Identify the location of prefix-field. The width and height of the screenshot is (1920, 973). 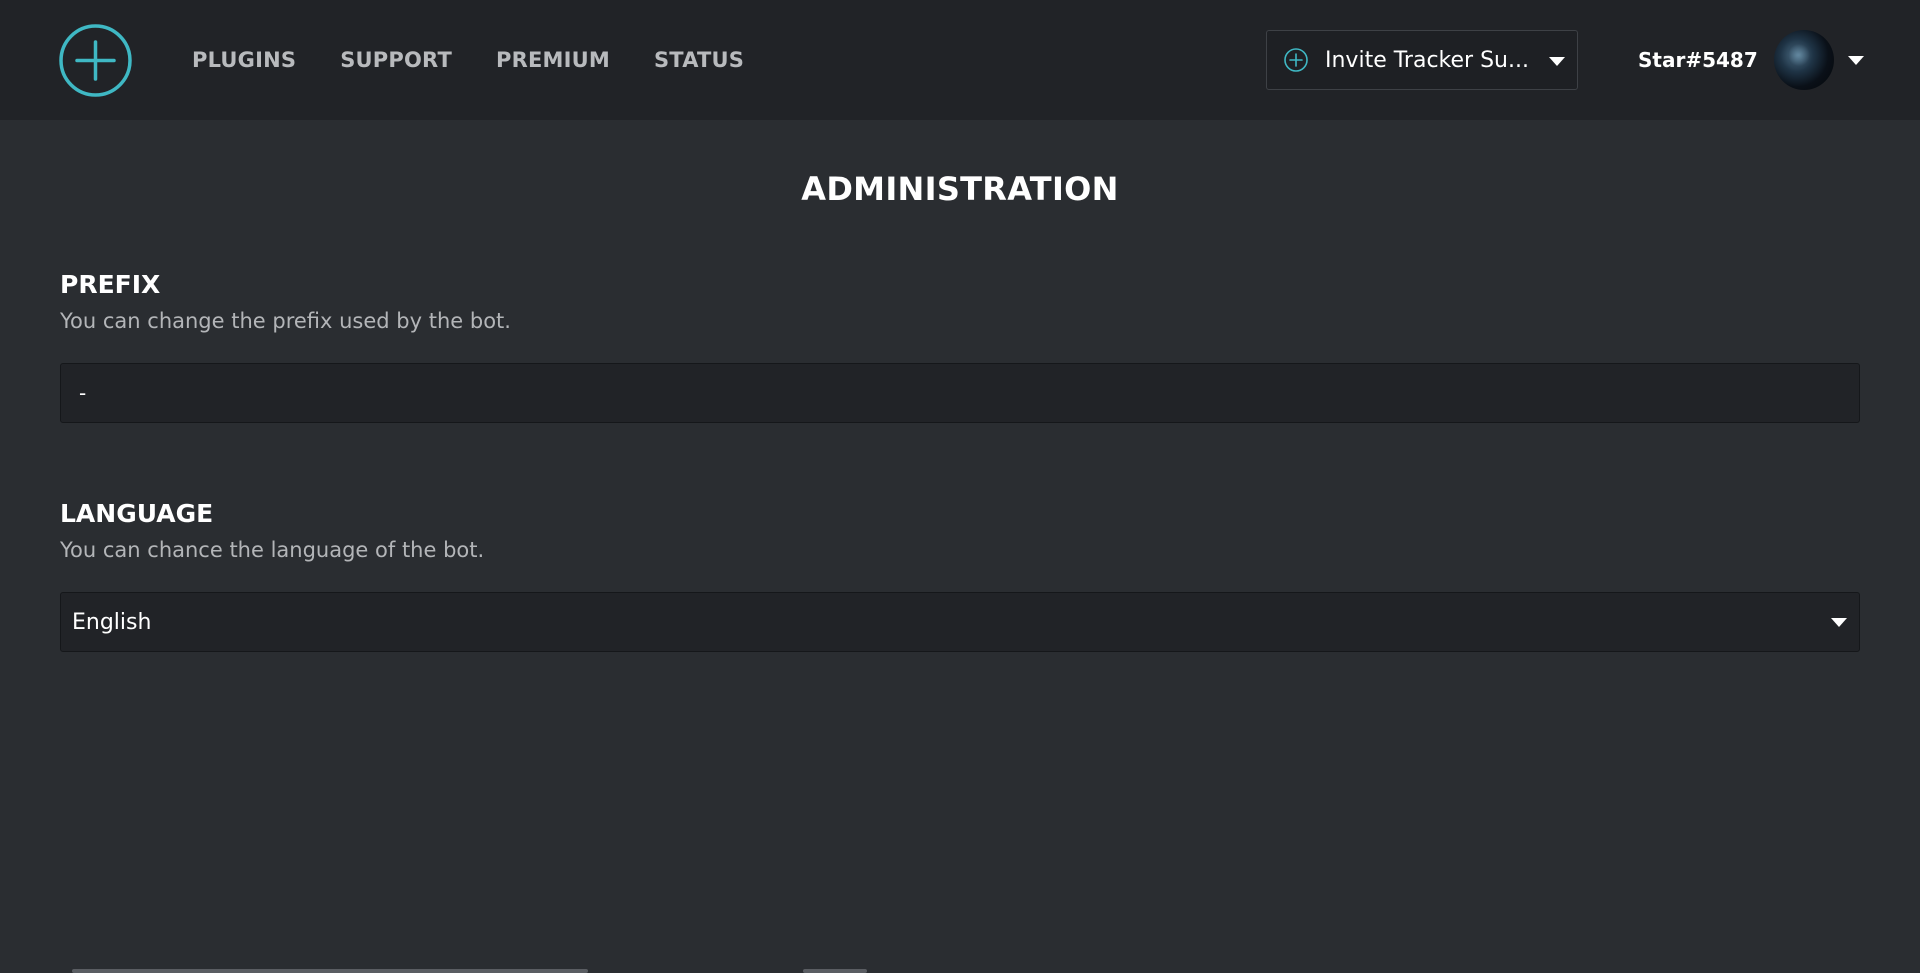
(960, 393).